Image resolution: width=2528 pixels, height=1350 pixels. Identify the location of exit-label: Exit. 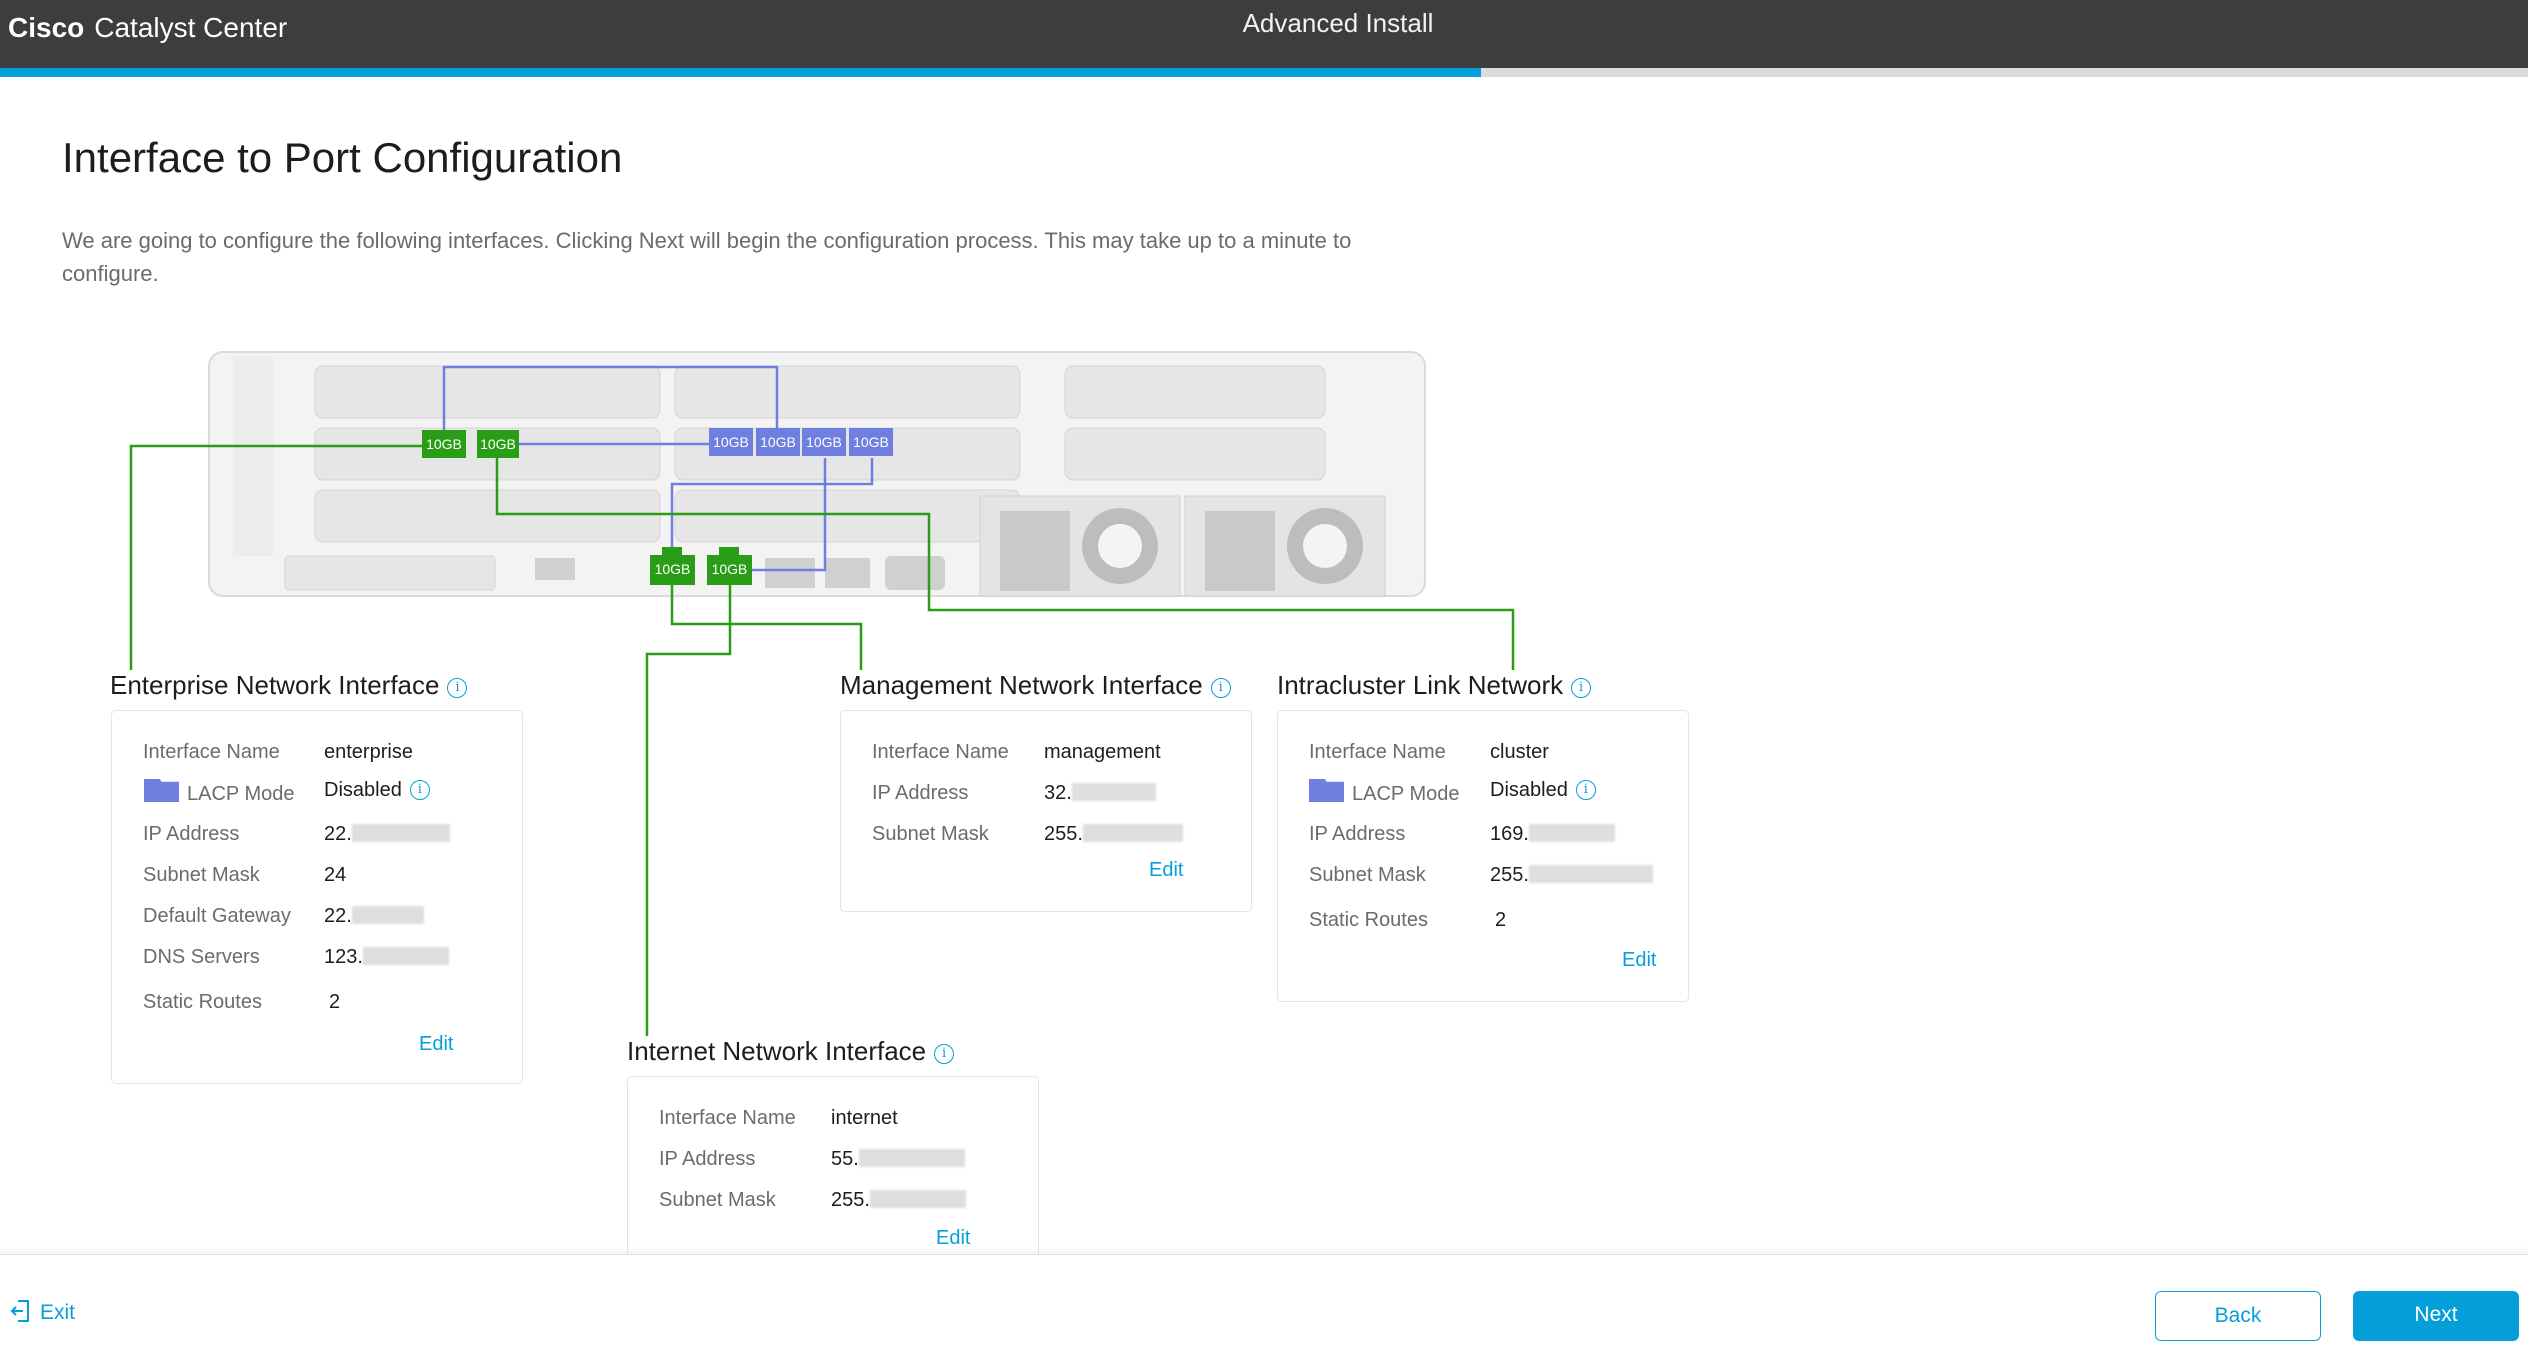
(58, 1312).